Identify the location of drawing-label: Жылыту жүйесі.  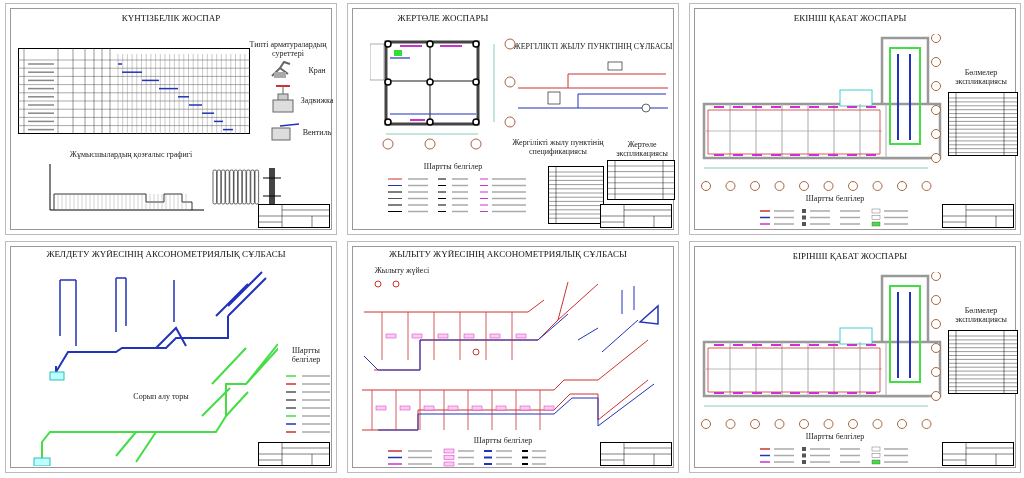
(402, 271).